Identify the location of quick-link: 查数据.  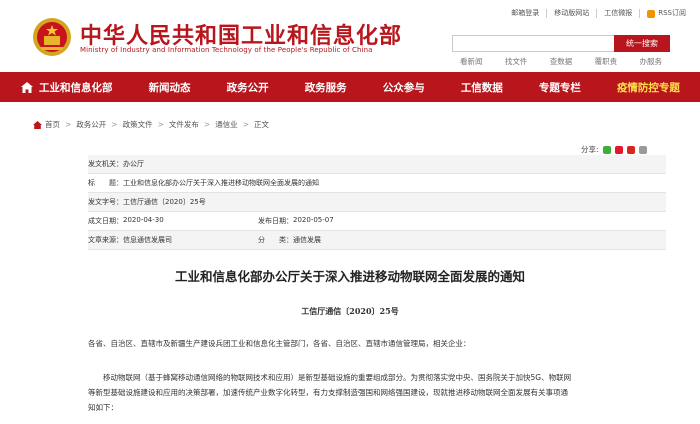
(561, 61).